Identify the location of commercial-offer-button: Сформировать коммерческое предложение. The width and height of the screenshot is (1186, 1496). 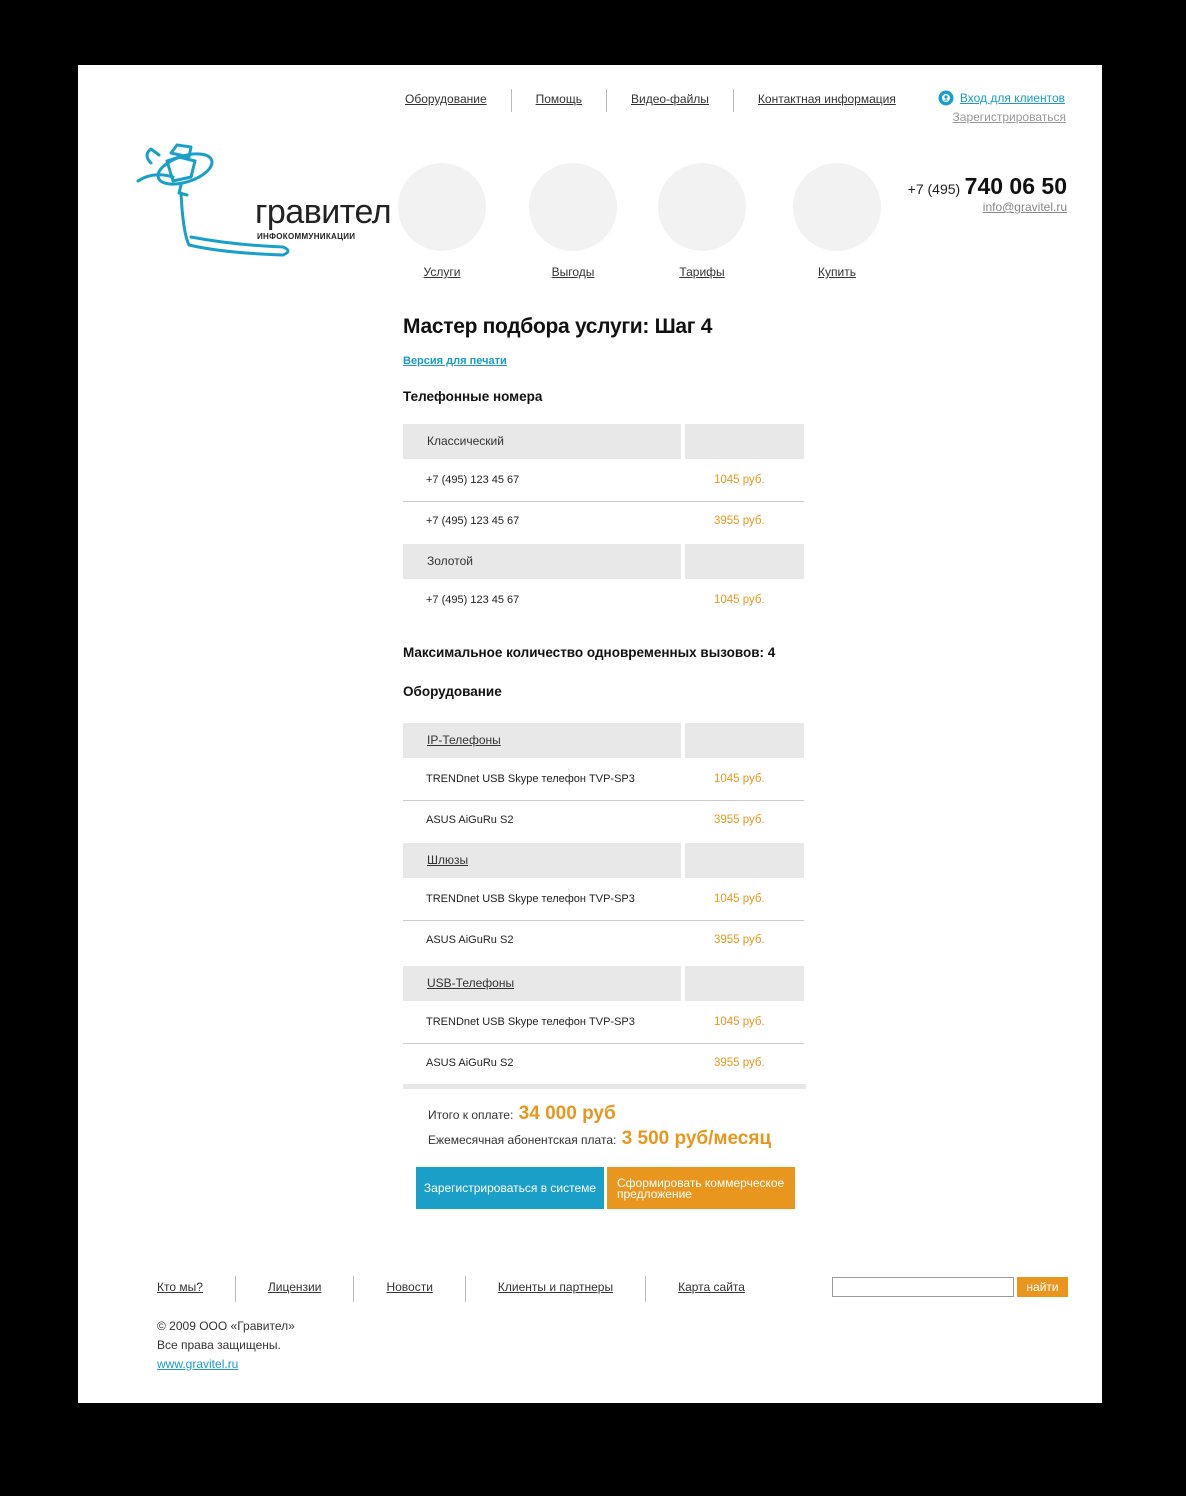
(701, 1188).